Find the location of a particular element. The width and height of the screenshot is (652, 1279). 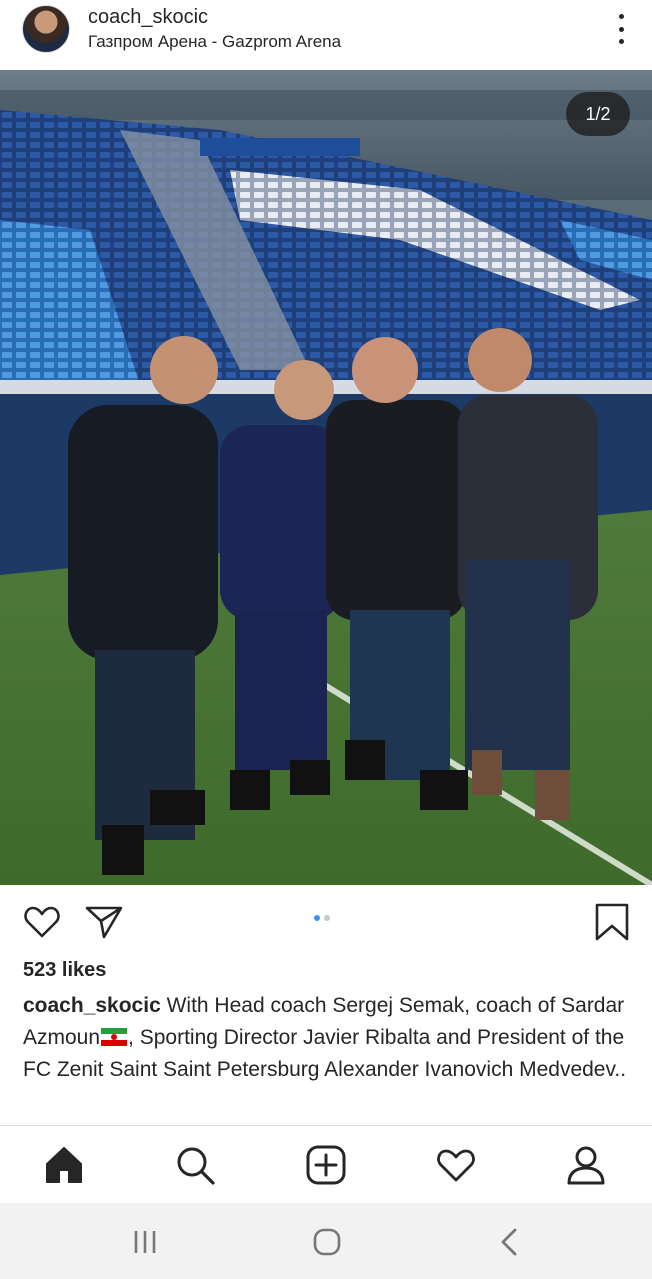

bottom-tab-bar is located at coordinates (326, 1164).